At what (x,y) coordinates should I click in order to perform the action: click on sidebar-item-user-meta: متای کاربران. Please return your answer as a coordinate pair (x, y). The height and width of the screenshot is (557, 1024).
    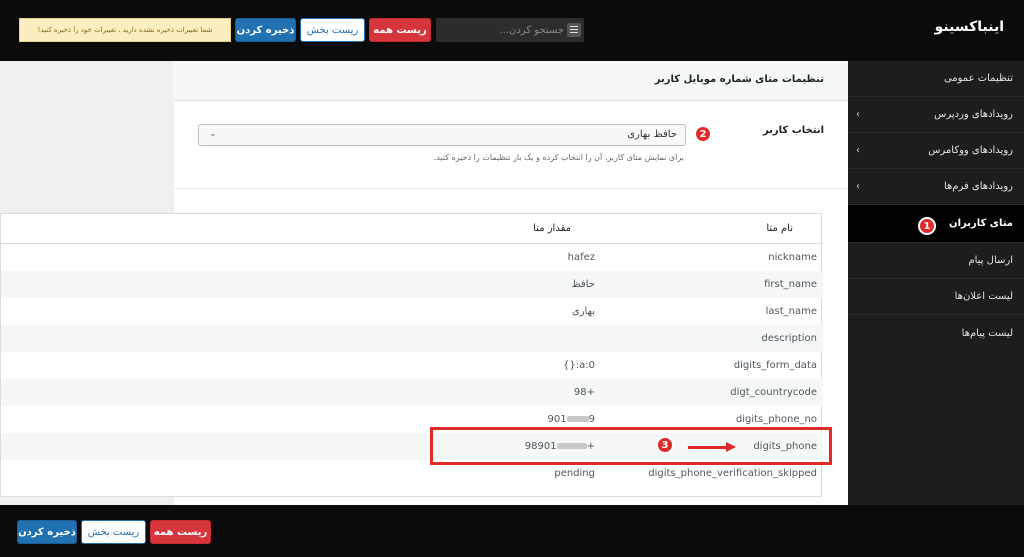
    Looking at the image, I should click on (933, 224).